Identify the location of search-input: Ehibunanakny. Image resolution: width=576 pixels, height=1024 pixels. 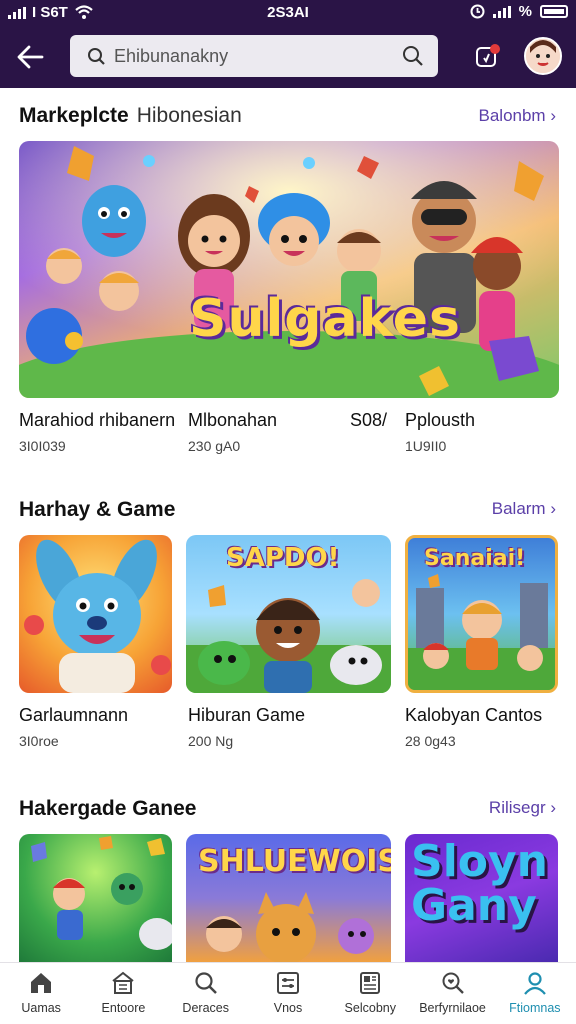
(254, 56).